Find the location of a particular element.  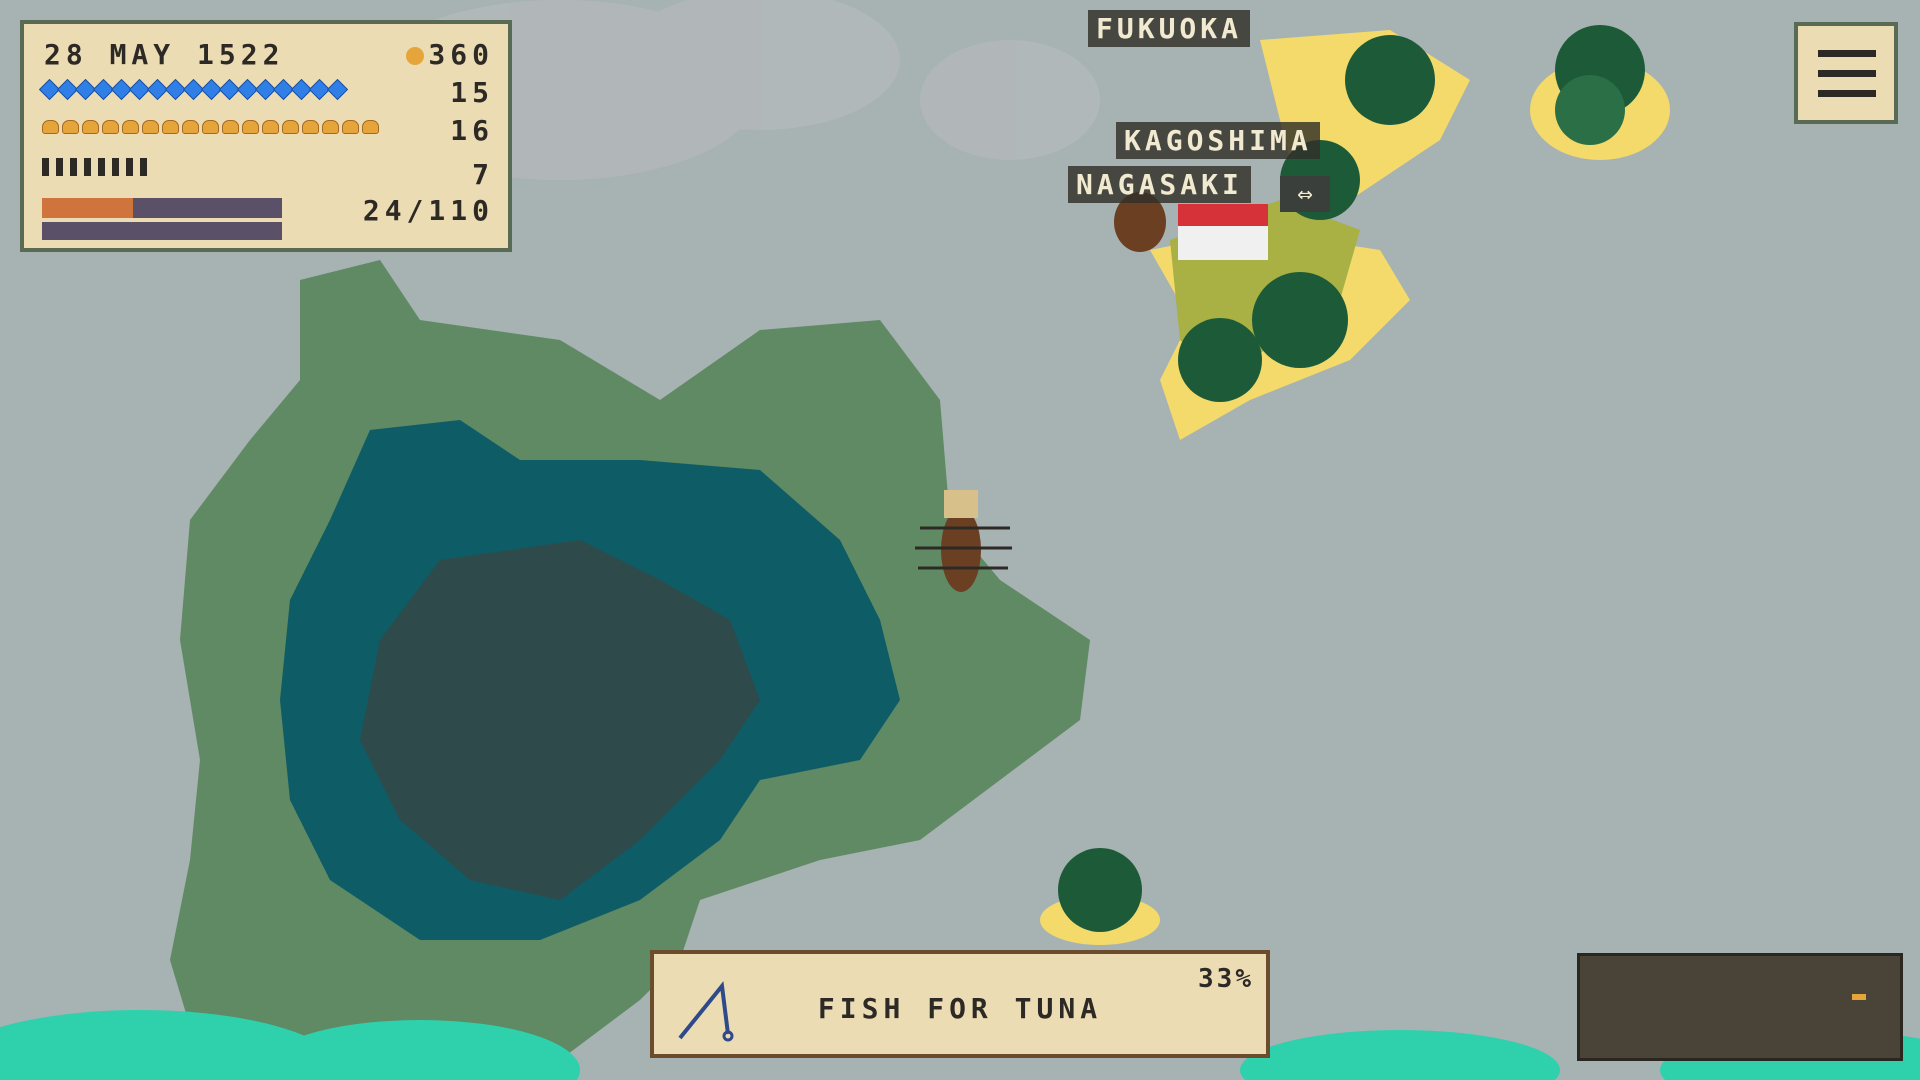

ship-health-bar is located at coordinates (162, 208).